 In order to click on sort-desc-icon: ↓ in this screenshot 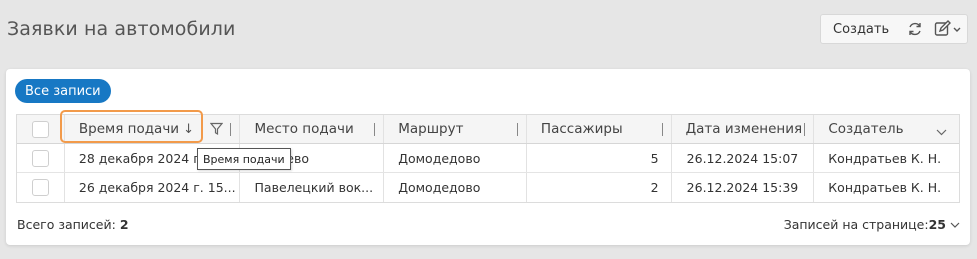, I will do `click(188, 129)`.